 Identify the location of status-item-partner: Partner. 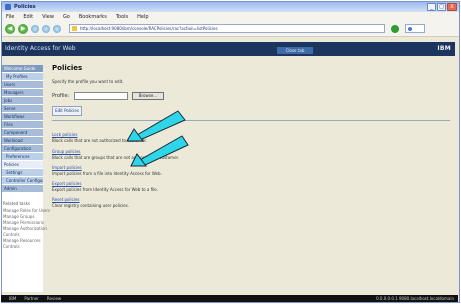
(31, 298).